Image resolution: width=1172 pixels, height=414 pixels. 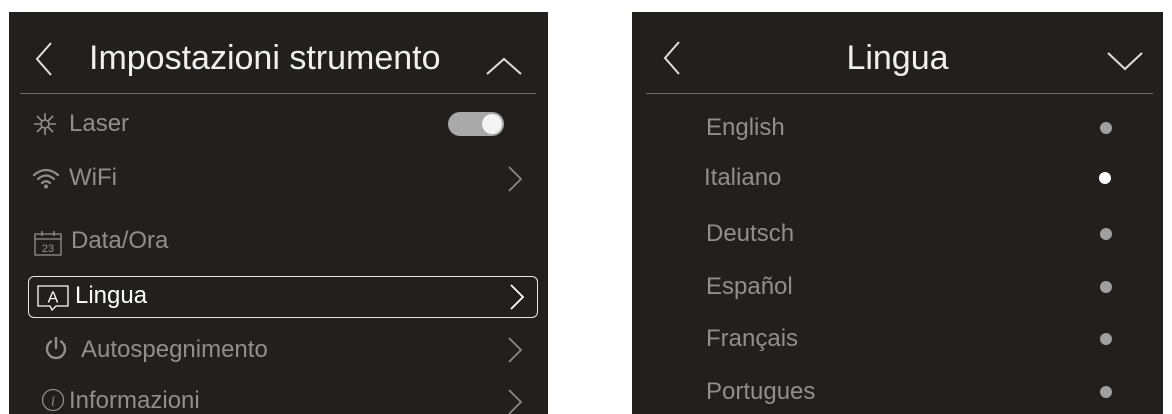 I want to click on language-label: Español, so click(x=749, y=286).